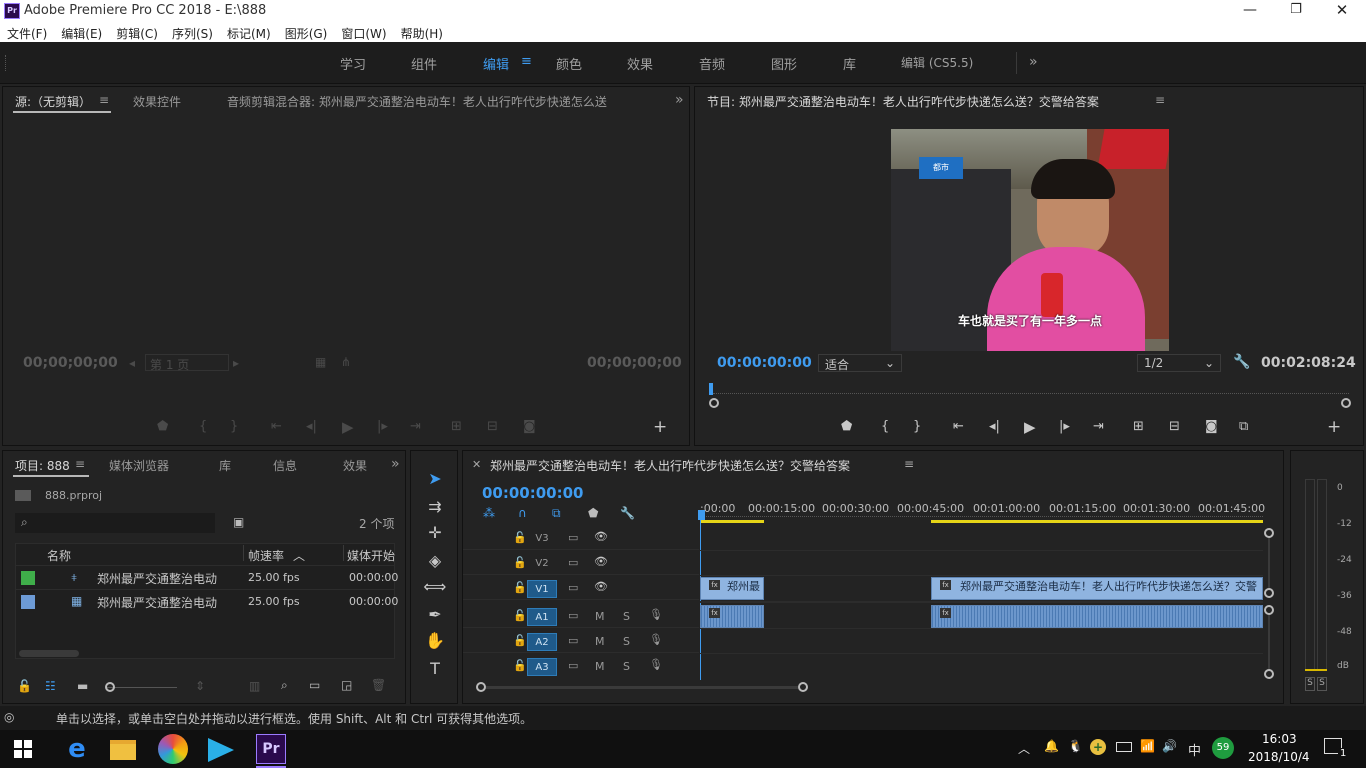  Describe the element at coordinates (284, 685) in the screenshot. I see `find-icon: ⌕` at that location.